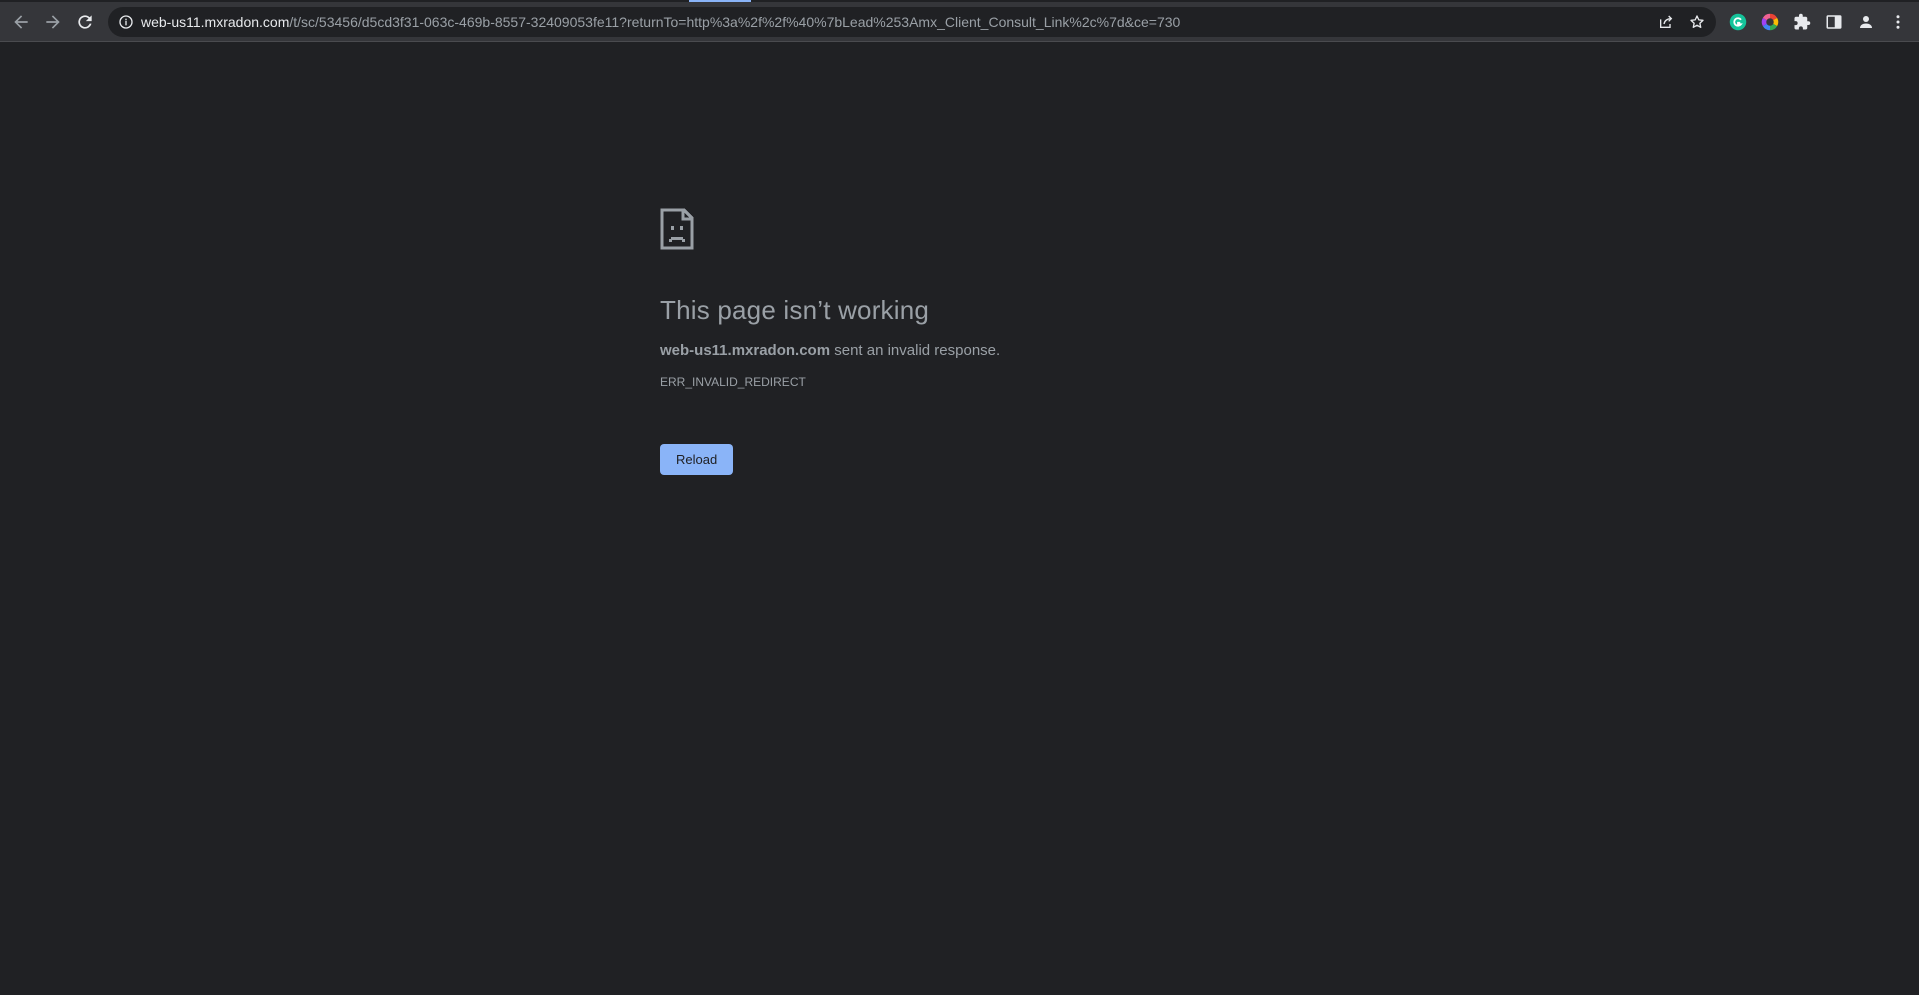 This screenshot has height=995, width=1919. What do you see at coordinates (677, 229) in the screenshot?
I see `sad-page-icon` at bounding box center [677, 229].